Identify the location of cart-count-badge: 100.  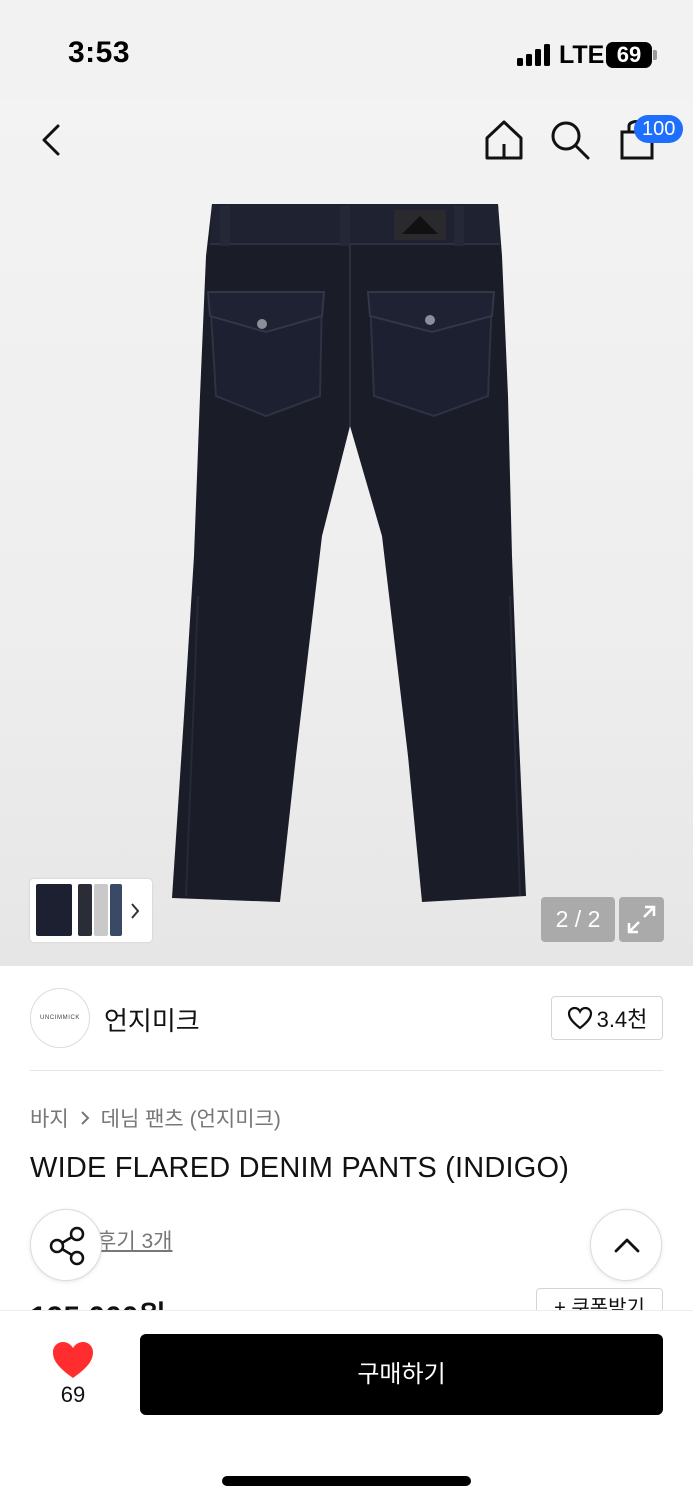
(659, 129).